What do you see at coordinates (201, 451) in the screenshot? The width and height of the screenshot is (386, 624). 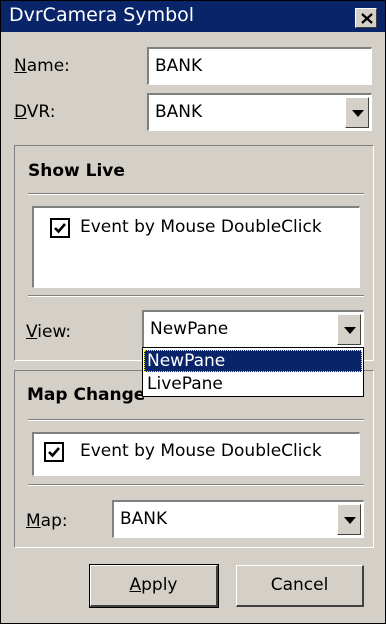 I see `map-change-checkbox-label: Event by Mouse DoubleClick` at bounding box center [201, 451].